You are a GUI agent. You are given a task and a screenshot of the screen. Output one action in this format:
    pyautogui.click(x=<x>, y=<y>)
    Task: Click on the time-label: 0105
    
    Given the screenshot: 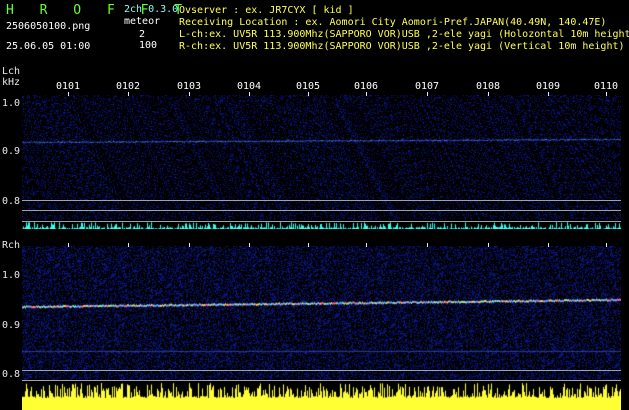 What is the action you would take?
    pyautogui.click(x=308, y=86)
    